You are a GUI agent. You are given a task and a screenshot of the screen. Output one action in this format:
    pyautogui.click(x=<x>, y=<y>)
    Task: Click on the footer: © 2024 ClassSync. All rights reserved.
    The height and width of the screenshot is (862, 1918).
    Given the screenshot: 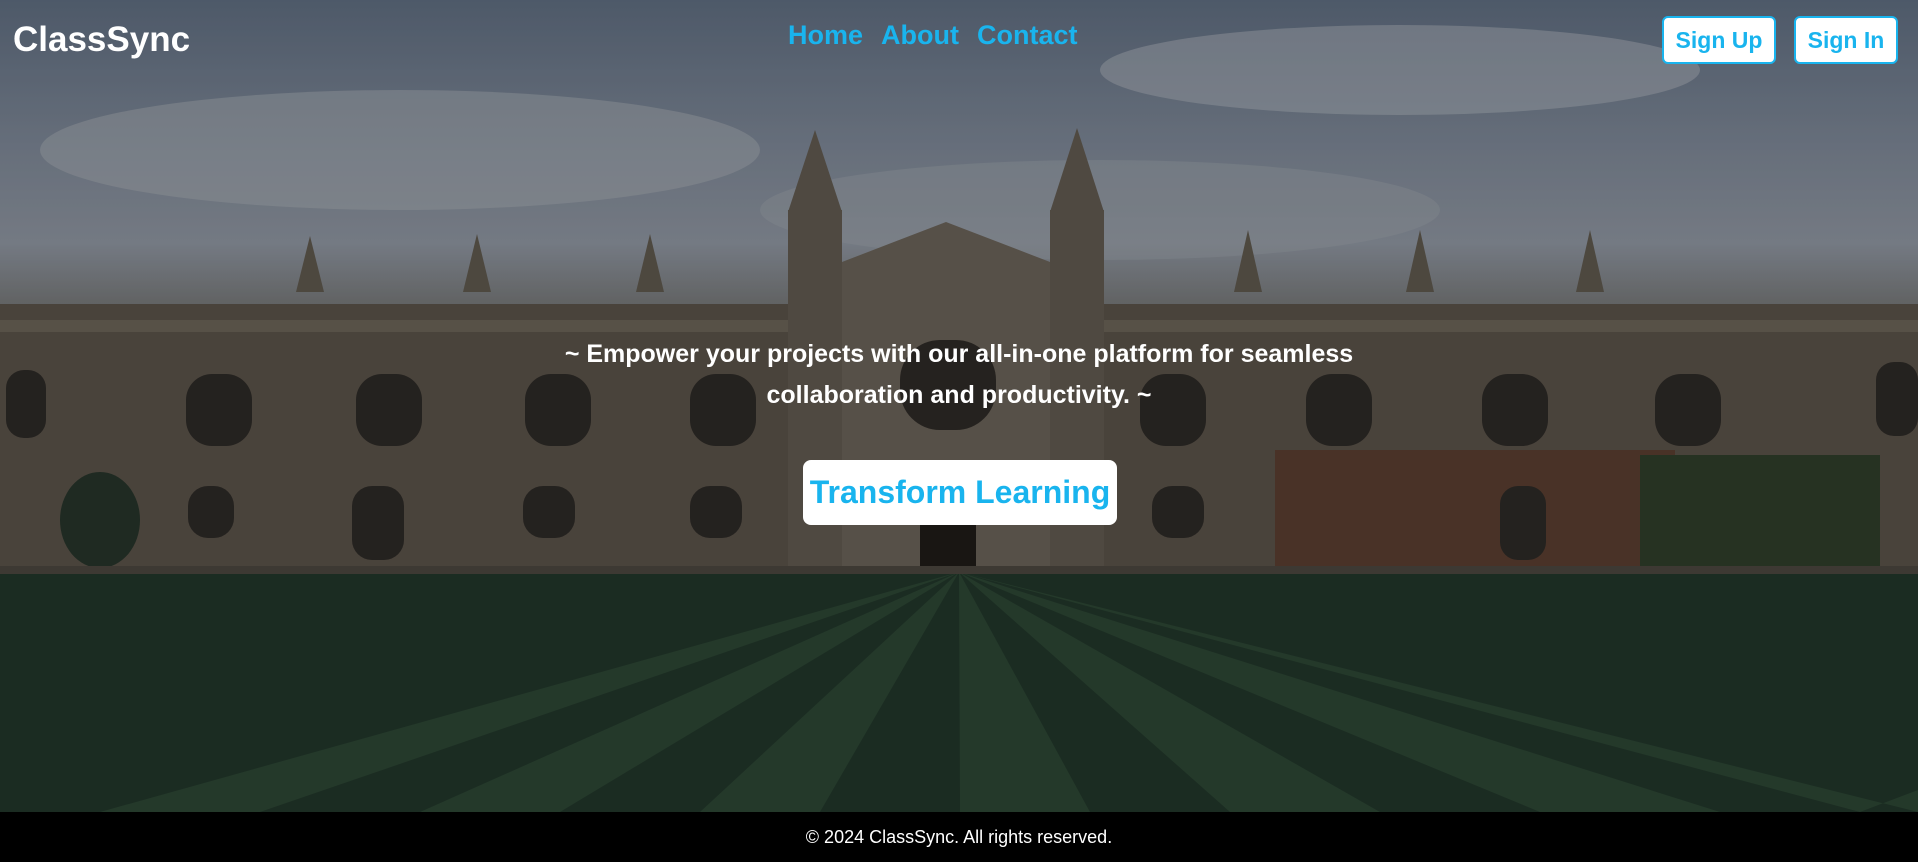 What is the action you would take?
    pyautogui.click(x=959, y=837)
    